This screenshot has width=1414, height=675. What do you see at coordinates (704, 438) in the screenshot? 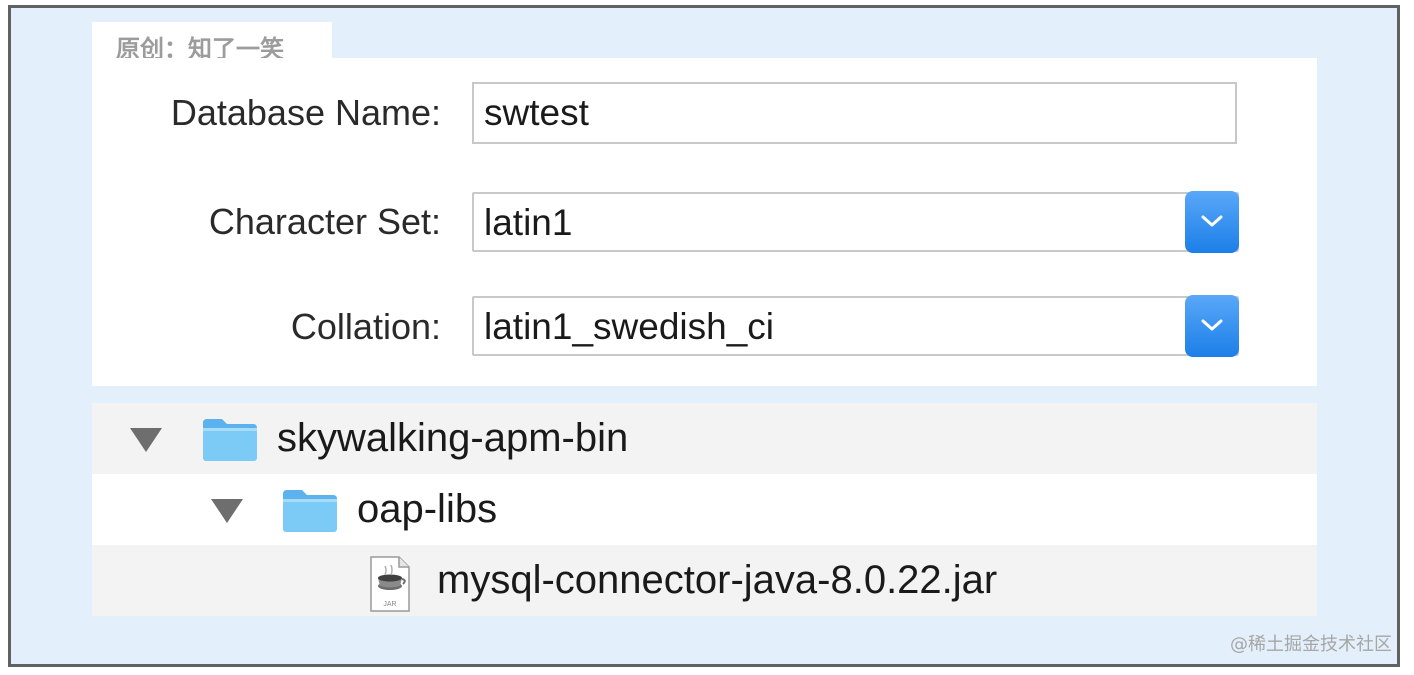
I see `tree-row: skywalking-apm-bin` at bounding box center [704, 438].